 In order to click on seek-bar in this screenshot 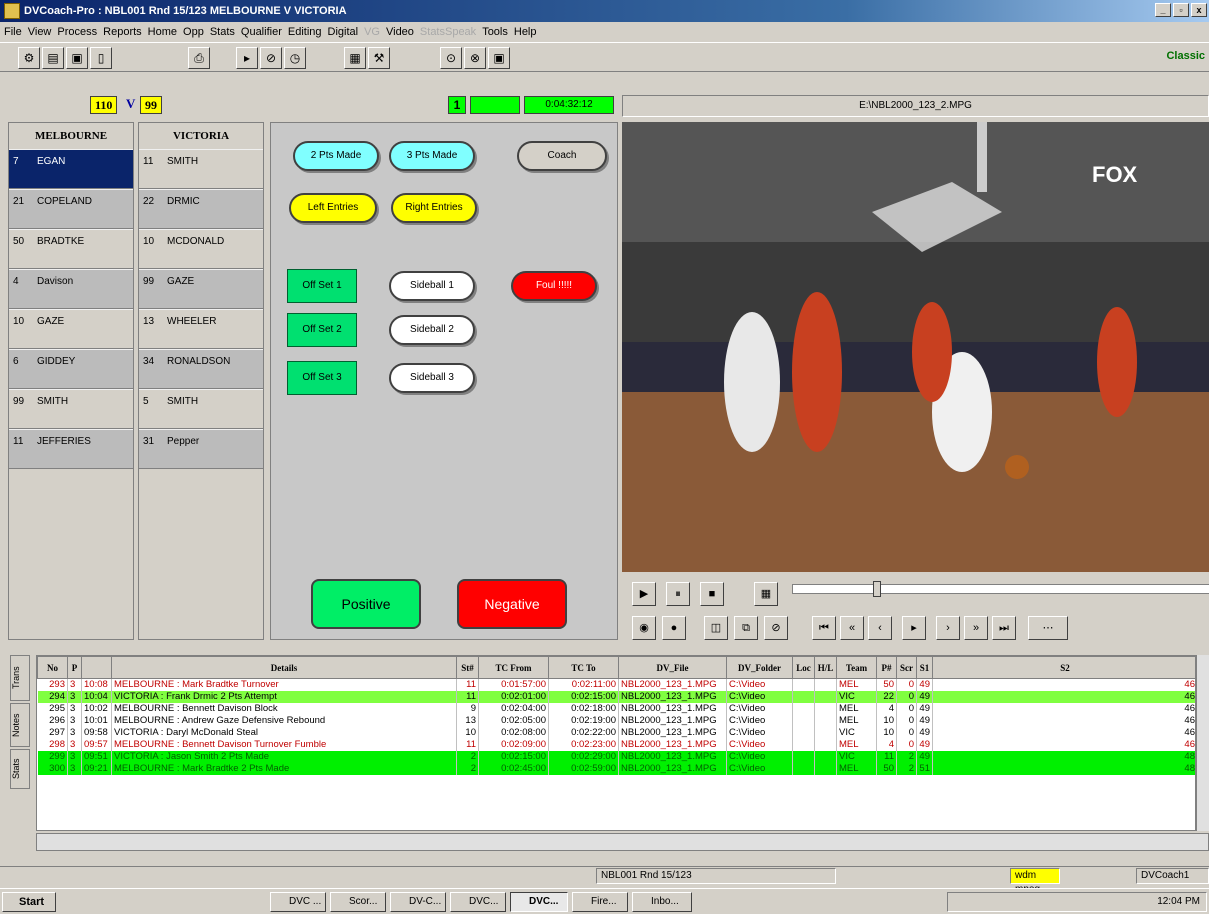, I will do `click(1000, 589)`.